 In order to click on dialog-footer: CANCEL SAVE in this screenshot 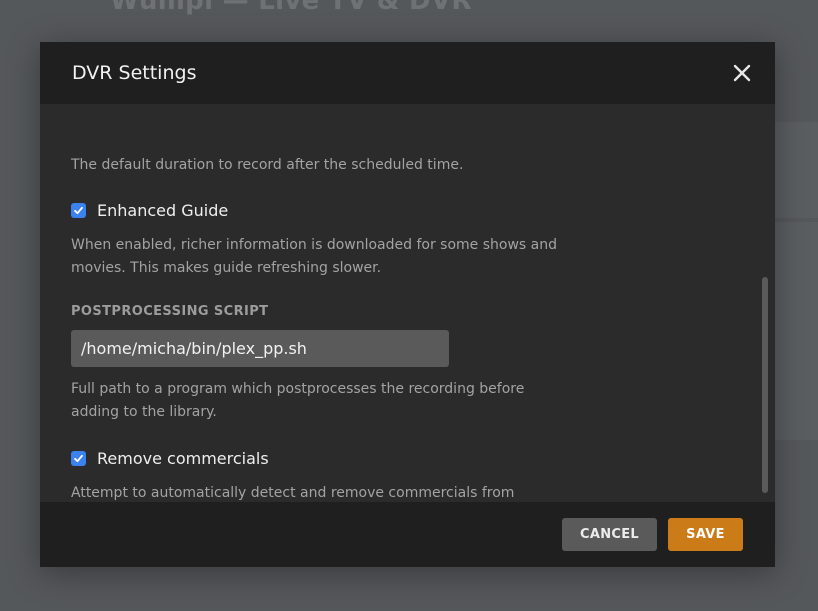, I will do `click(407, 534)`.